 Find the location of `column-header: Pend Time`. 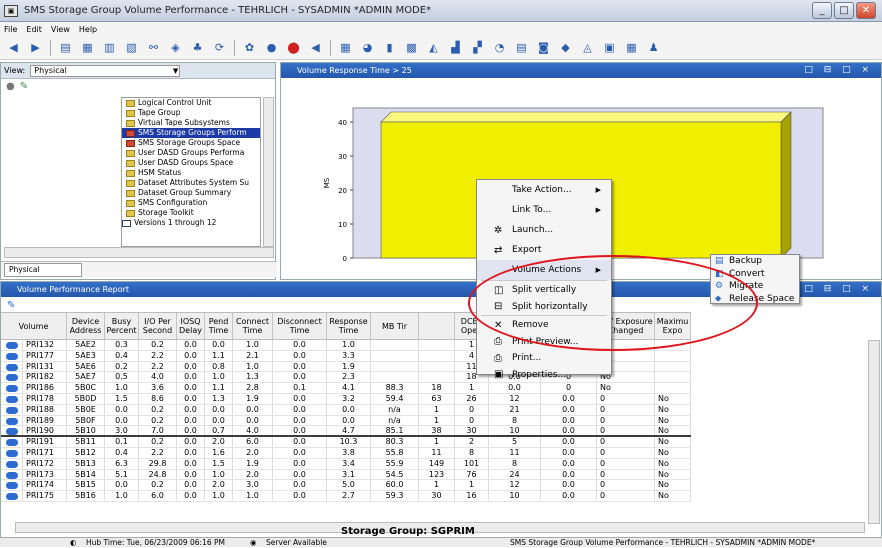

column-header: Pend Time is located at coordinates (219, 326).